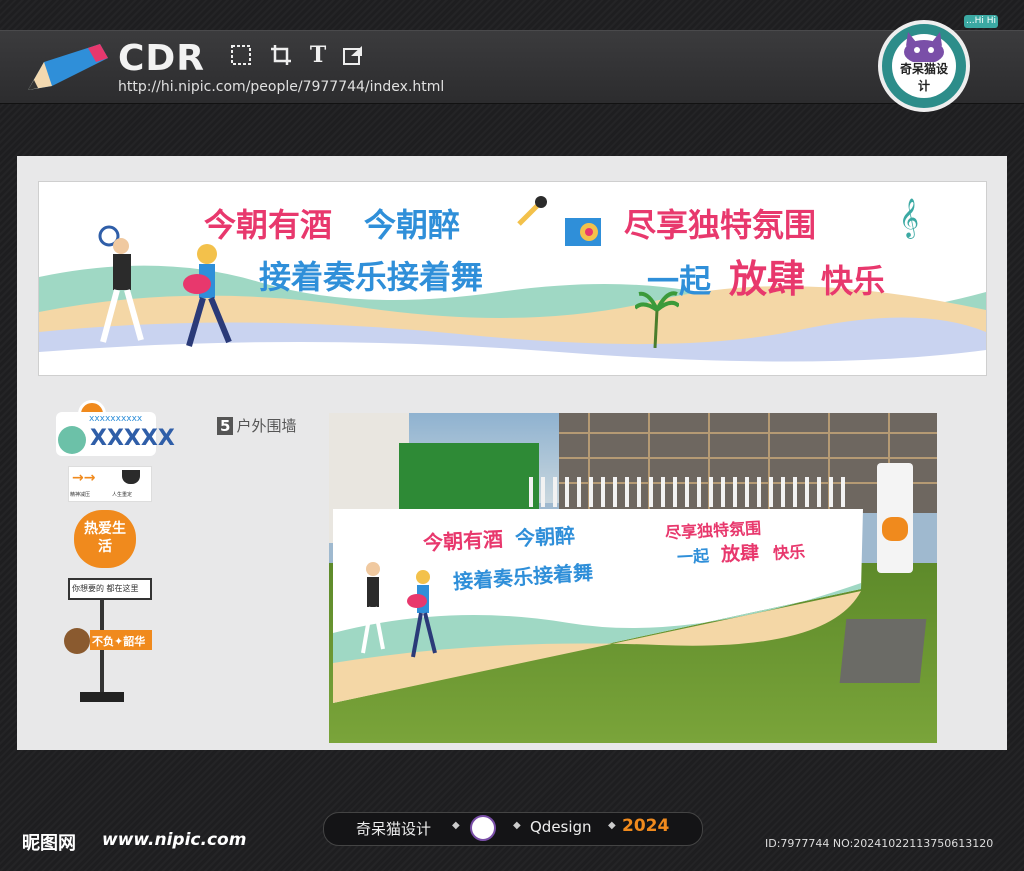 The image size is (1024, 871). I want to click on section-number: 5, so click(225, 426).